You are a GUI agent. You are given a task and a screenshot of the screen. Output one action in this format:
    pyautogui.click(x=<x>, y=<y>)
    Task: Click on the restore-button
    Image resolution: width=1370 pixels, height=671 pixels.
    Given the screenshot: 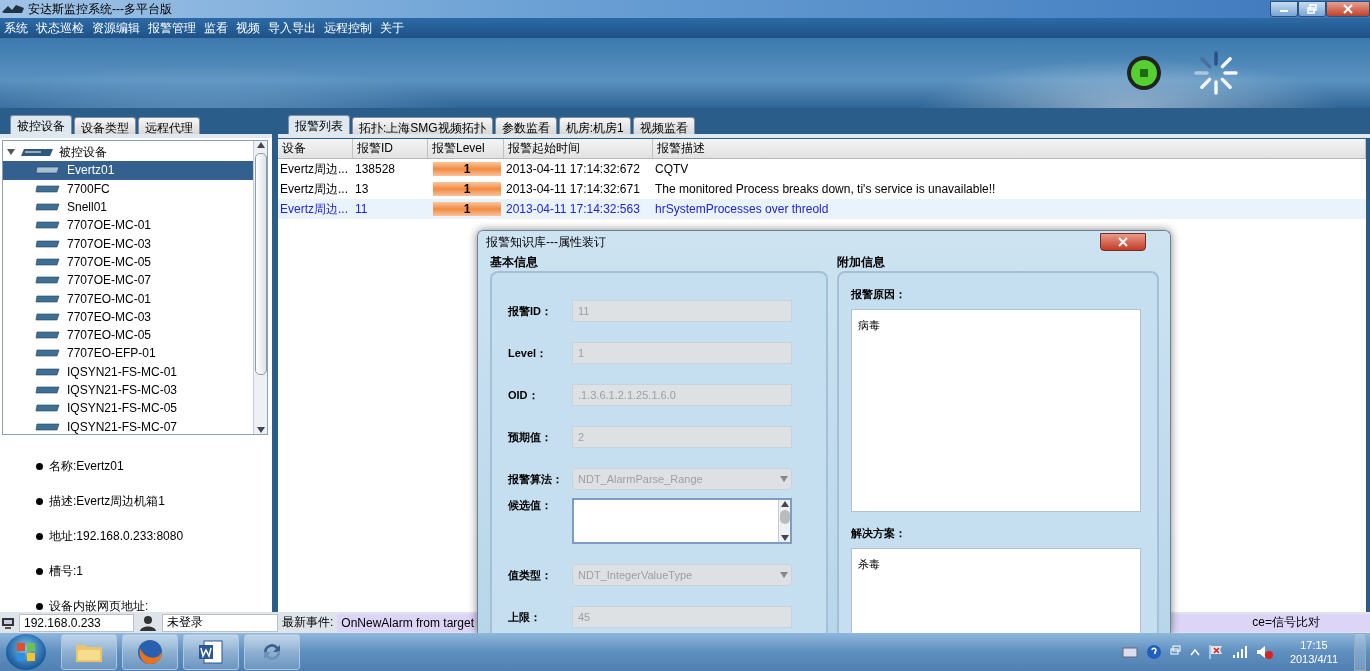 What is the action you would take?
    pyautogui.click(x=1312, y=9)
    